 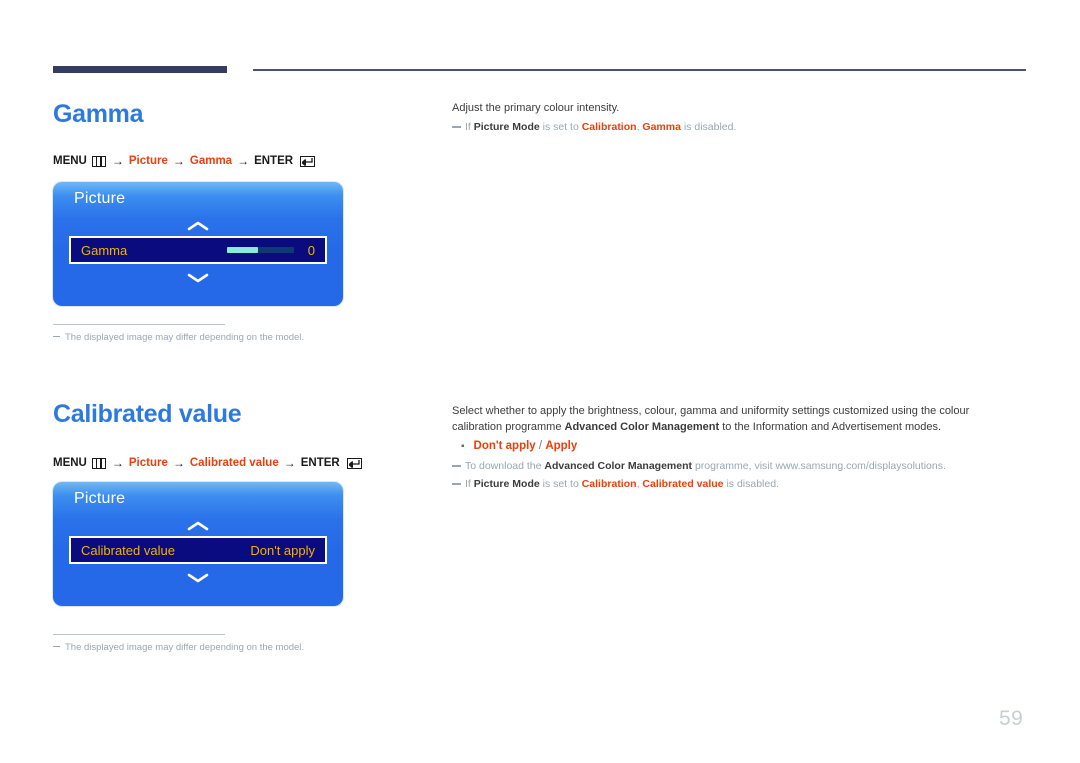 What do you see at coordinates (609, 484) in the screenshot?
I see `note2-calibration: Calibration` at bounding box center [609, 484].